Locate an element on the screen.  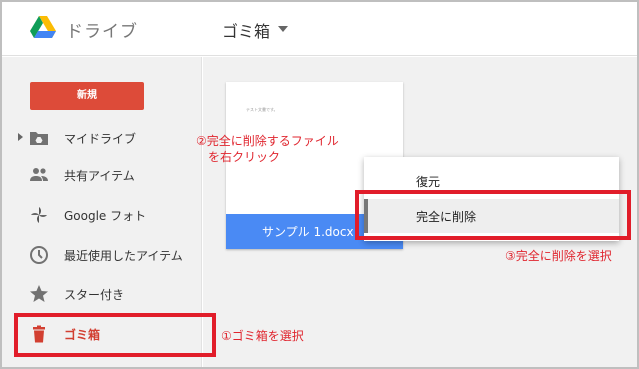
sidebar-item-label: Google フォト is located at coordinates (105, 216).